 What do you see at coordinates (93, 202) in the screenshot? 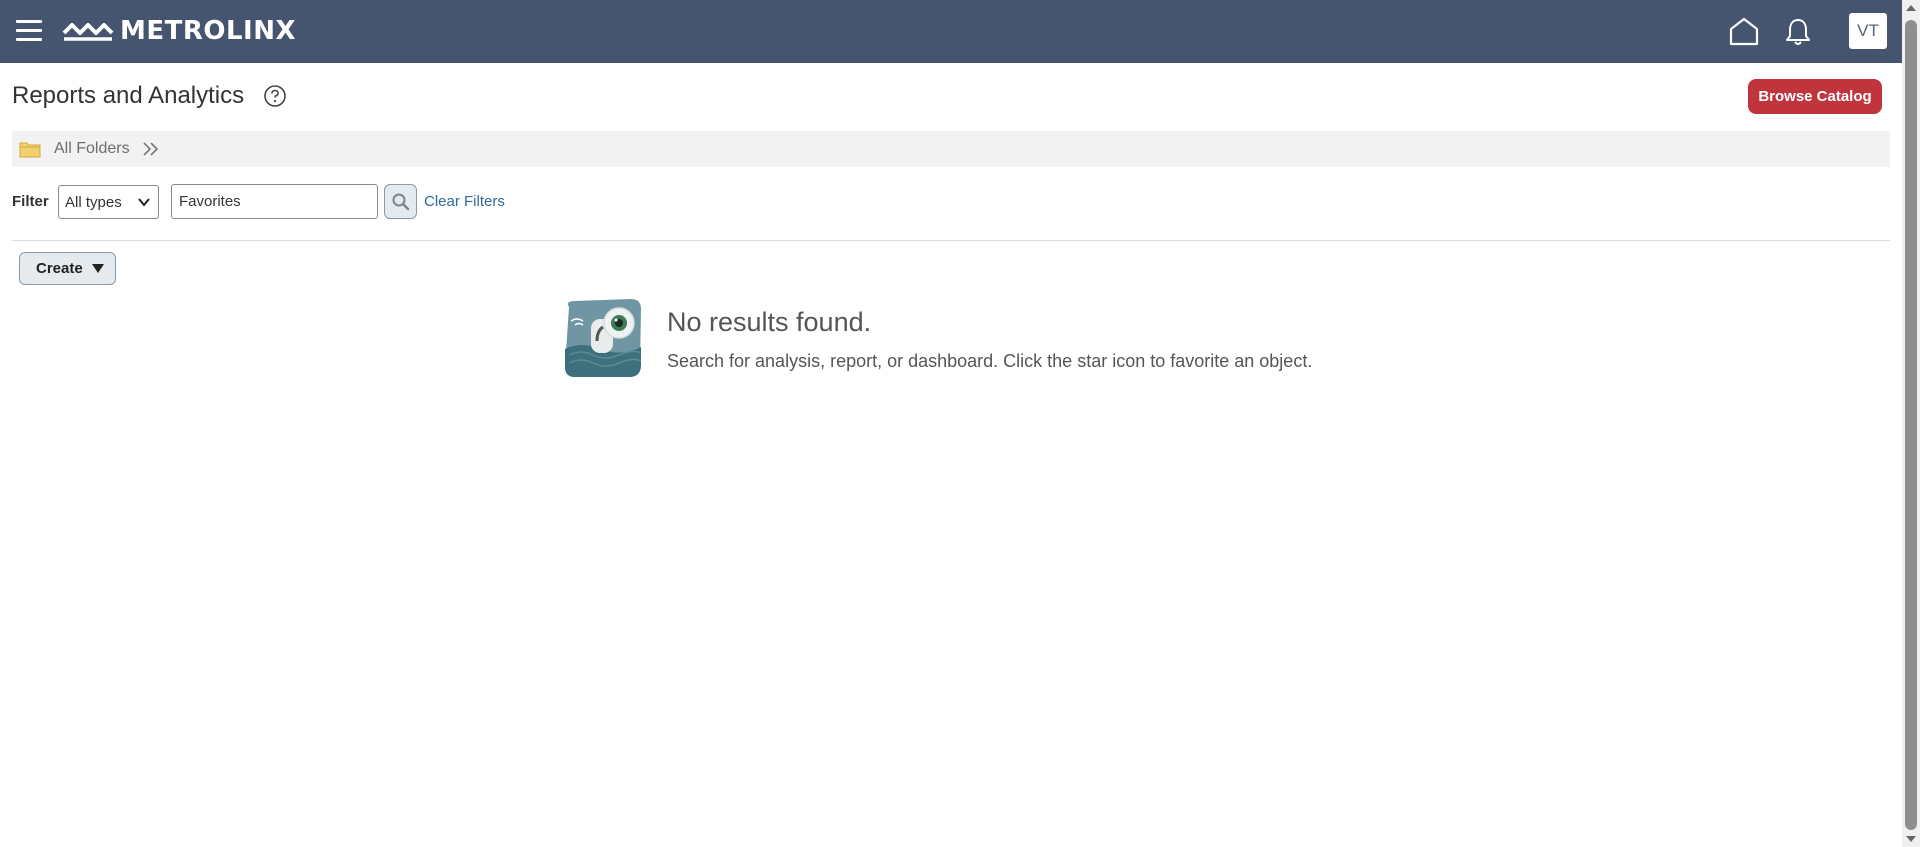
I see `type-select-value: All types` at bounding box center [93, 202].